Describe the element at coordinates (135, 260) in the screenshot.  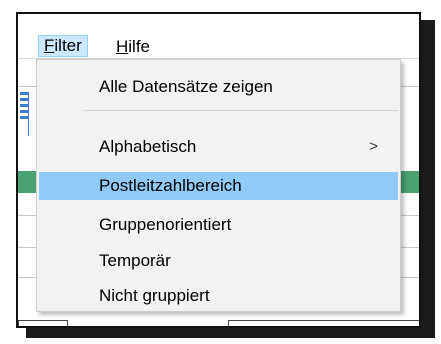
I see `menu-item-label: Temporär` at that location.